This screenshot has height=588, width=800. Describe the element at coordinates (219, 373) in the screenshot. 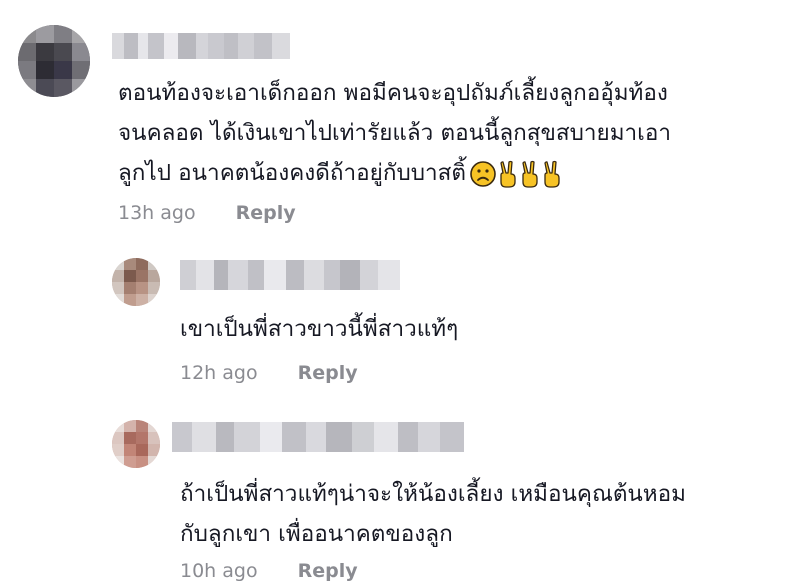

I see `comment-timestamp: 12h ago` at that location.